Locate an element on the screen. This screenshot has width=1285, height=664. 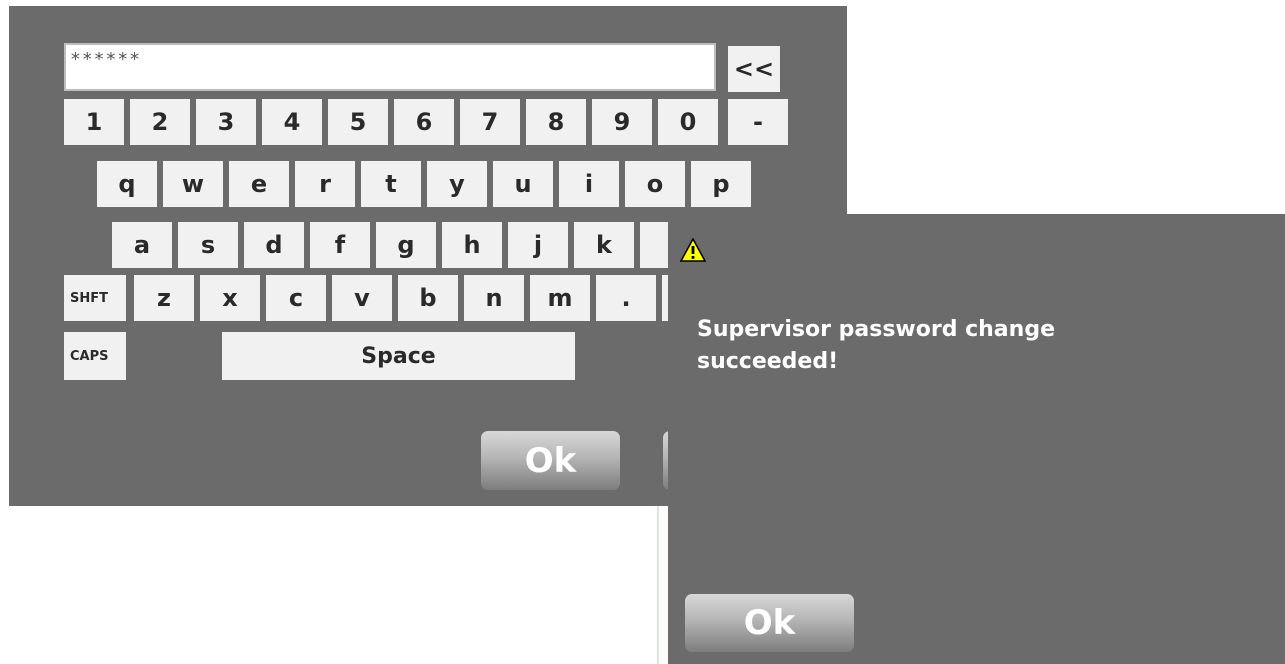
alert-message-line1: Supervisor password change is located at coordinates (876, 329).